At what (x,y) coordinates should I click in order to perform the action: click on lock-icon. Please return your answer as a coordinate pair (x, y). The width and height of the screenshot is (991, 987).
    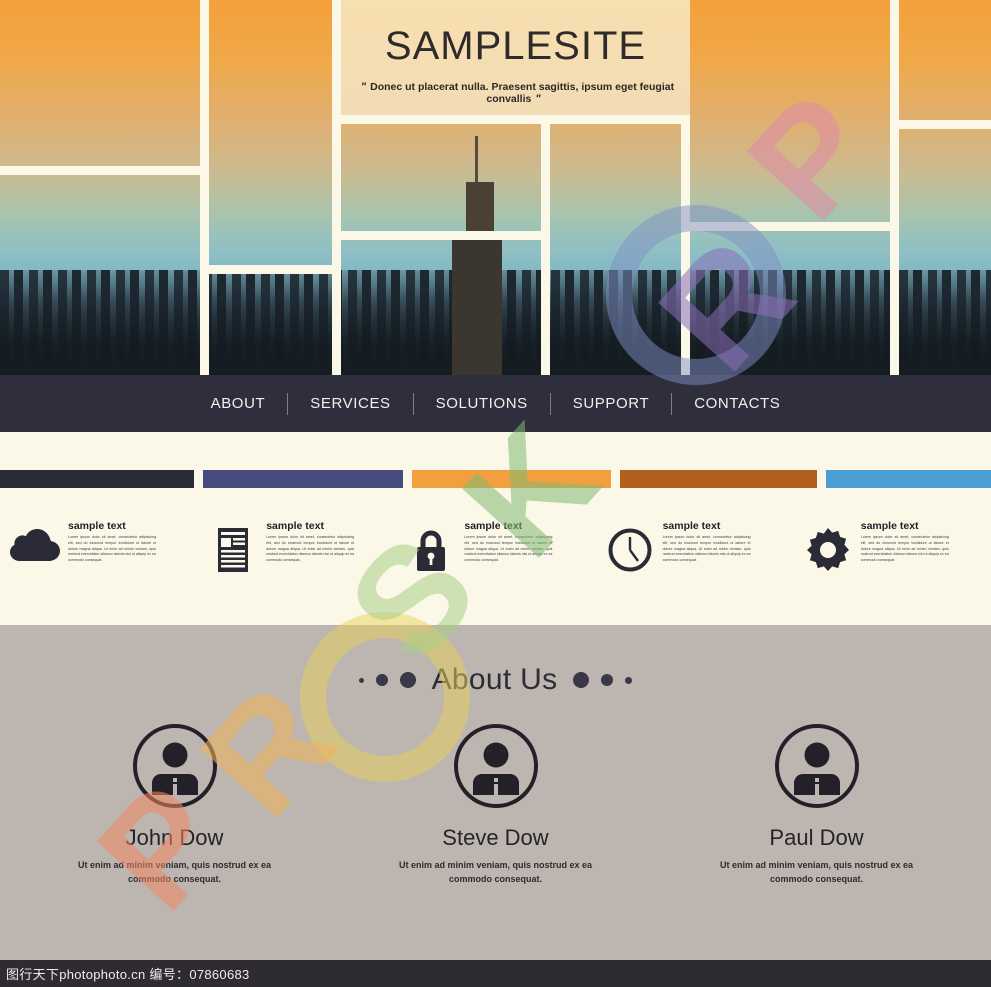
    Looking at the image, I should click on (431, 546).